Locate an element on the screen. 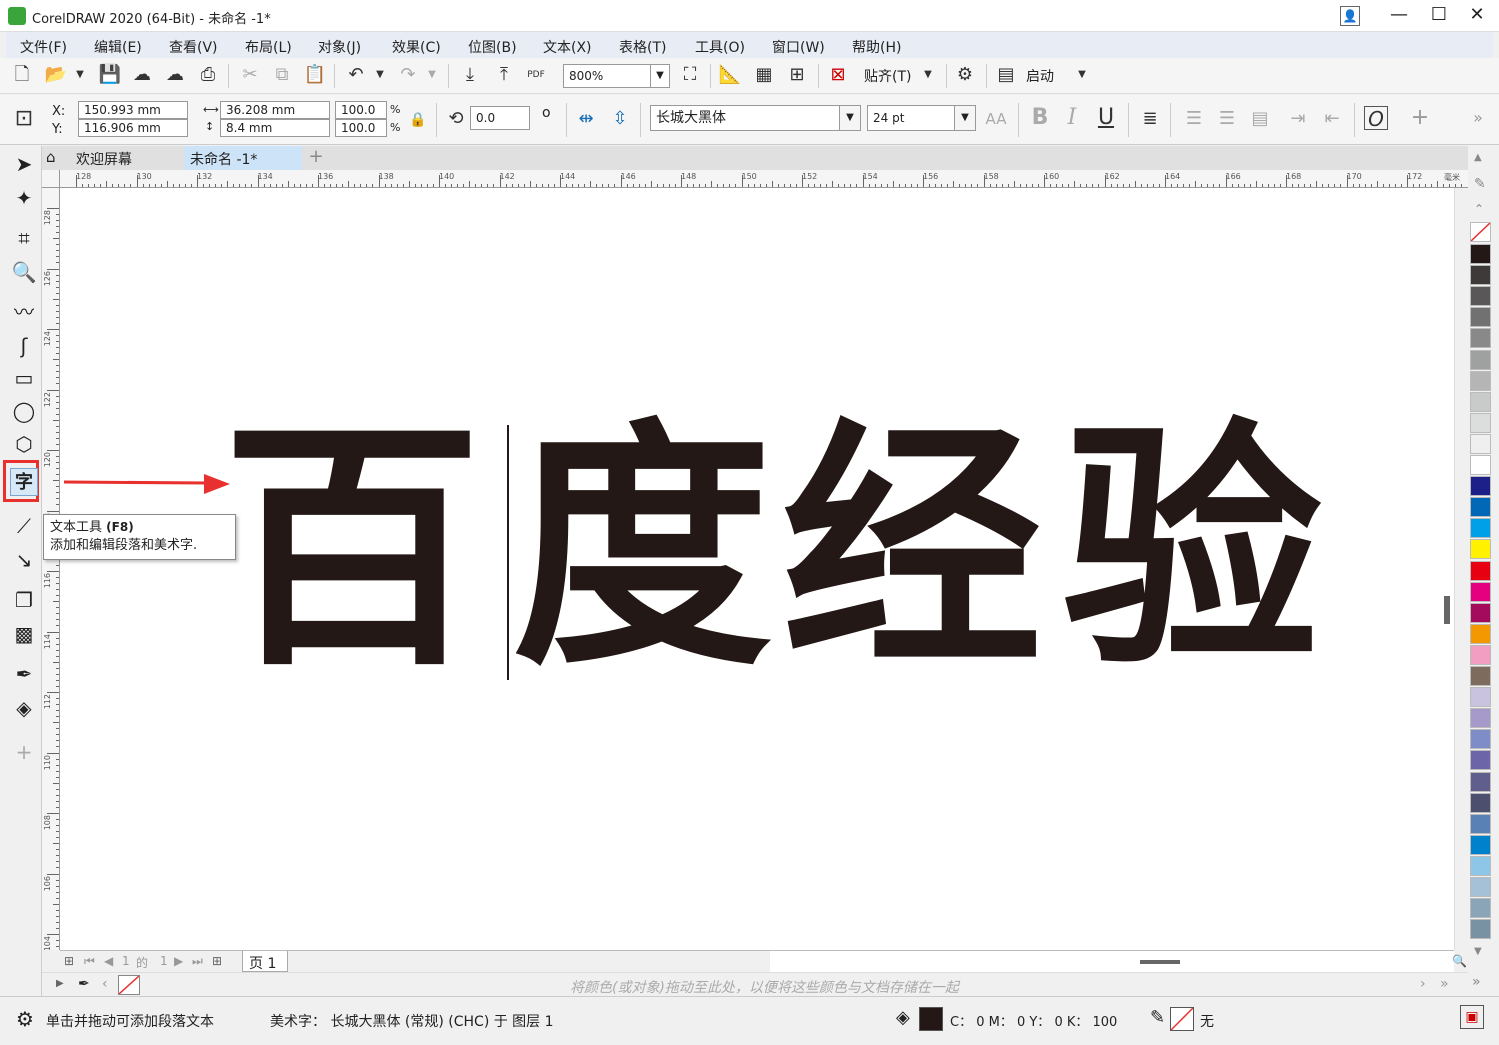 This screenshot has height=1045, width=1499. numbered-list-icon: ☰ is located at coordinates (1227, 119).